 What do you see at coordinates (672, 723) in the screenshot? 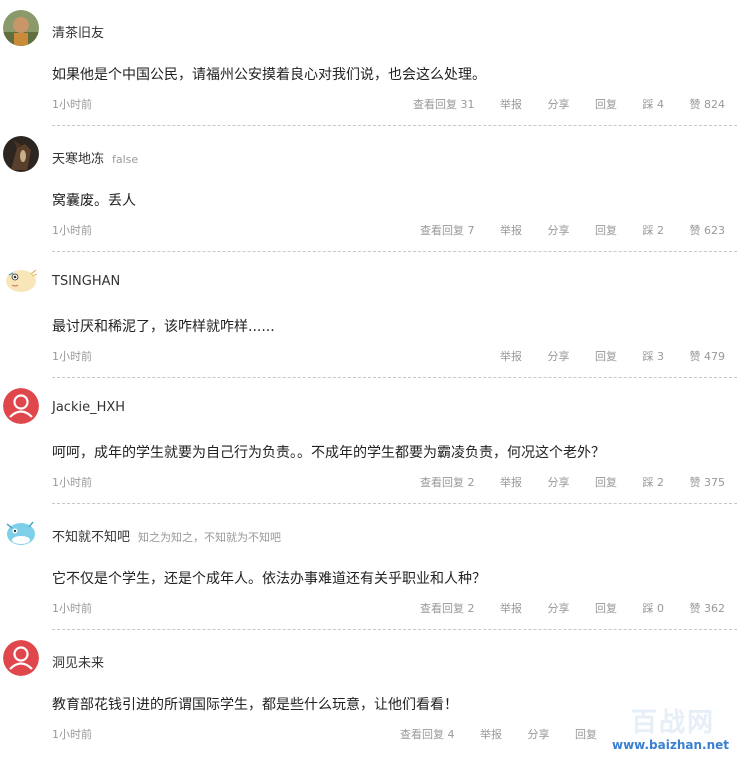
I see `watermark-logo-text: 百战网` at bounding box center [672, 723].